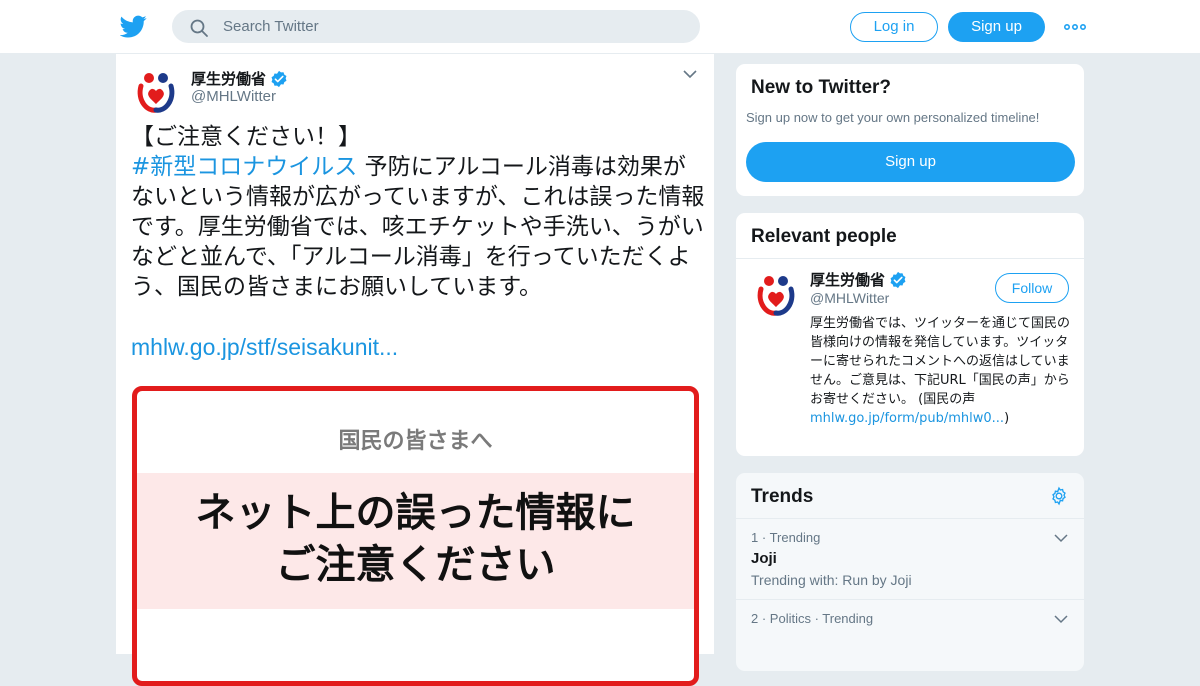 The height and width of the screenshot is (686, 1200). I want to click on media-headline: ネット上の誤った情報に ご注意ください, so click(415, 539).